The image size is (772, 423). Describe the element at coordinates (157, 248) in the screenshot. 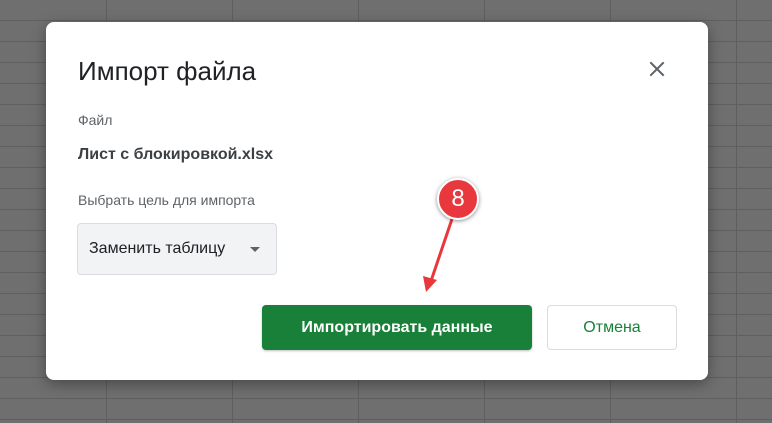

I see `import-target-selected-value: Заменить таблицу` at that location.